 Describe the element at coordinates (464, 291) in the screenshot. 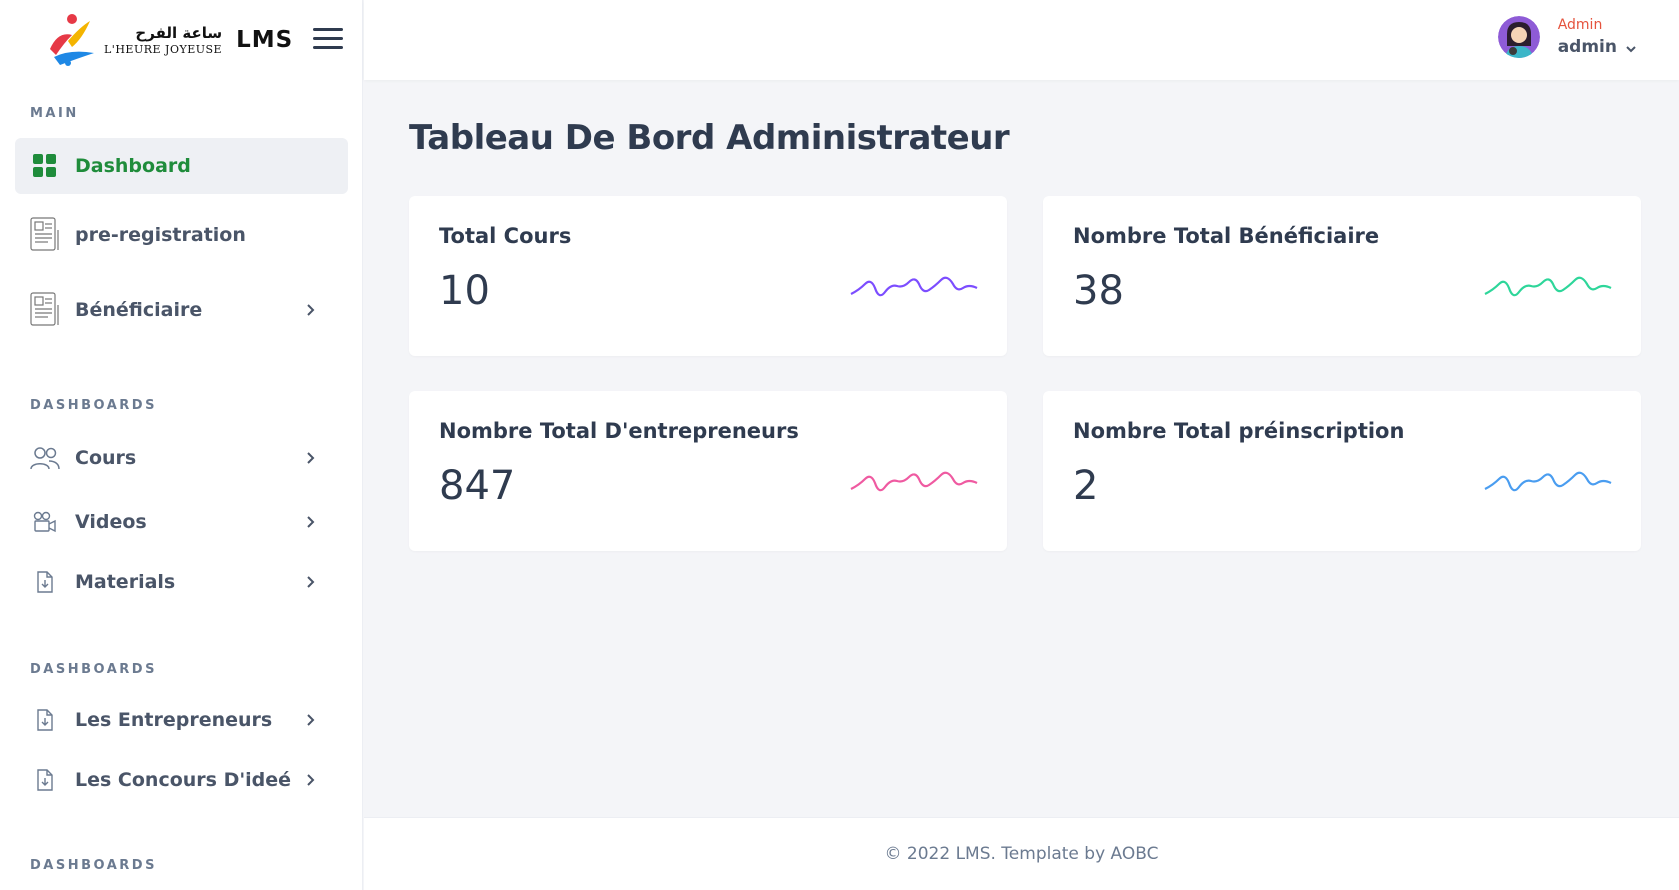

I see `card-value: 10` at that location.